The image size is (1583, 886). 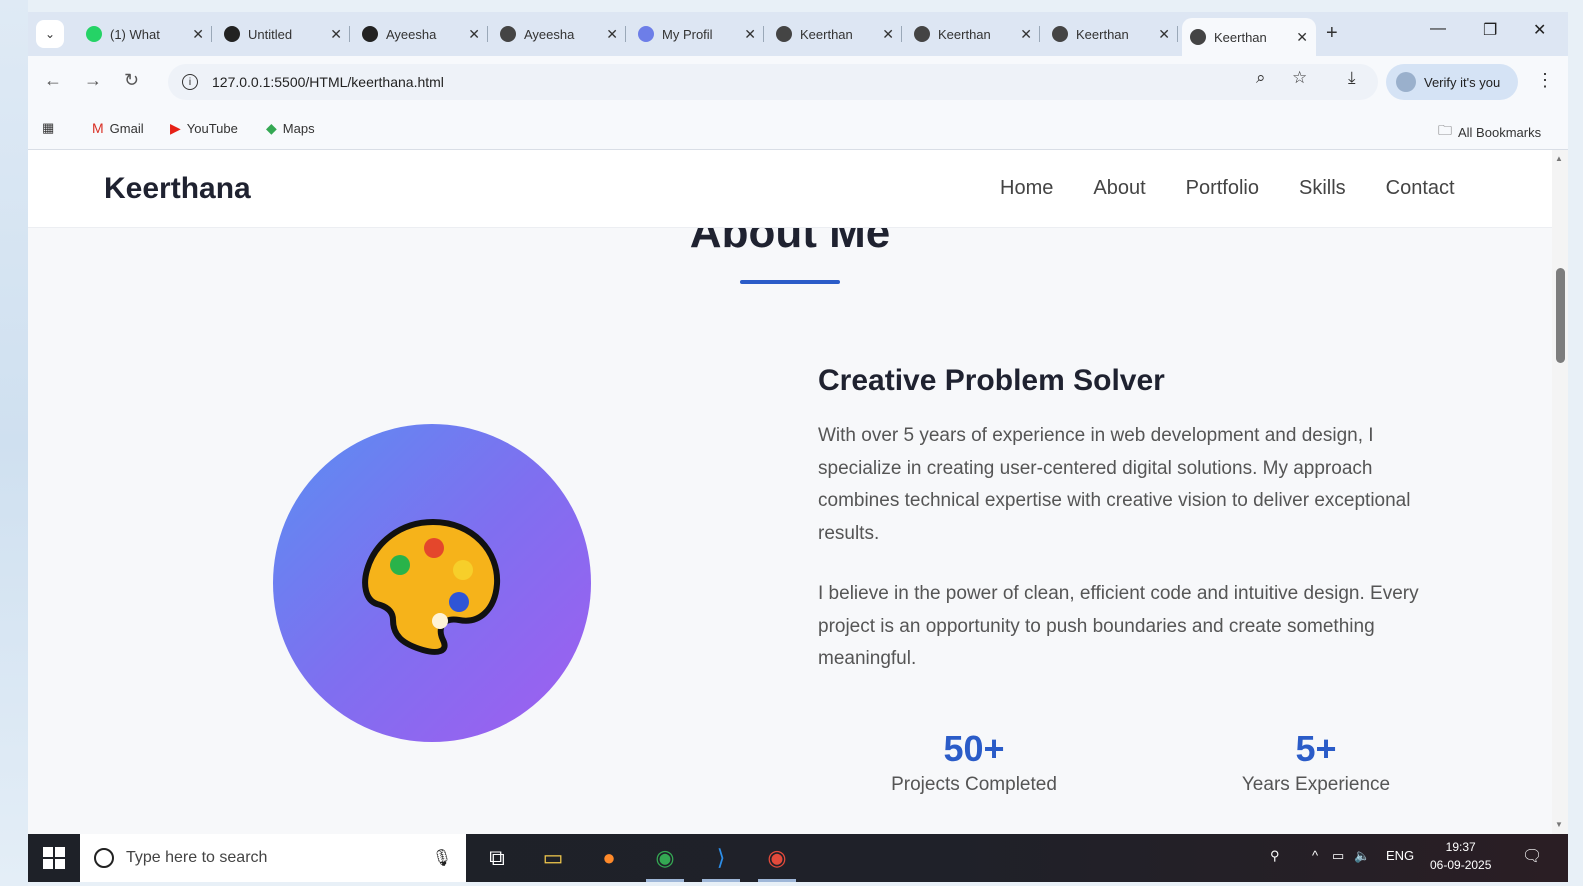 What do you see at coordinates (1322, 188) in the screenshot?
I see `nav-skills: Skills` at bounding box center [1322, 188].